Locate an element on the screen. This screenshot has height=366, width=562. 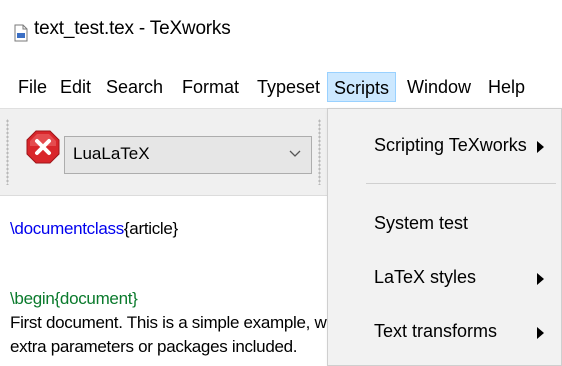
editor-line-2: \begin{document} is located at coordinates (74, 299).